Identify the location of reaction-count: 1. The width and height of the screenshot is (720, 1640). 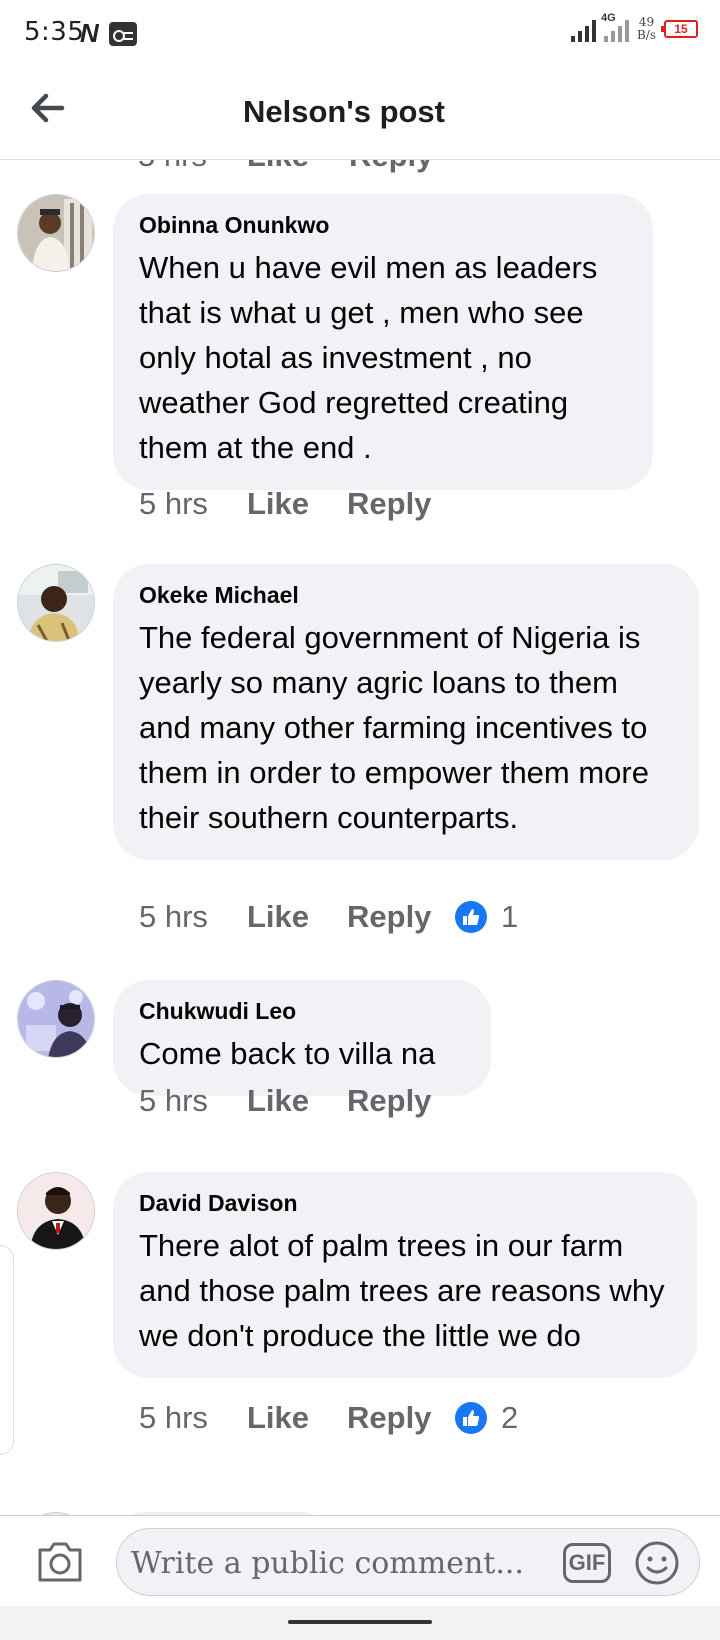
(510, 916).